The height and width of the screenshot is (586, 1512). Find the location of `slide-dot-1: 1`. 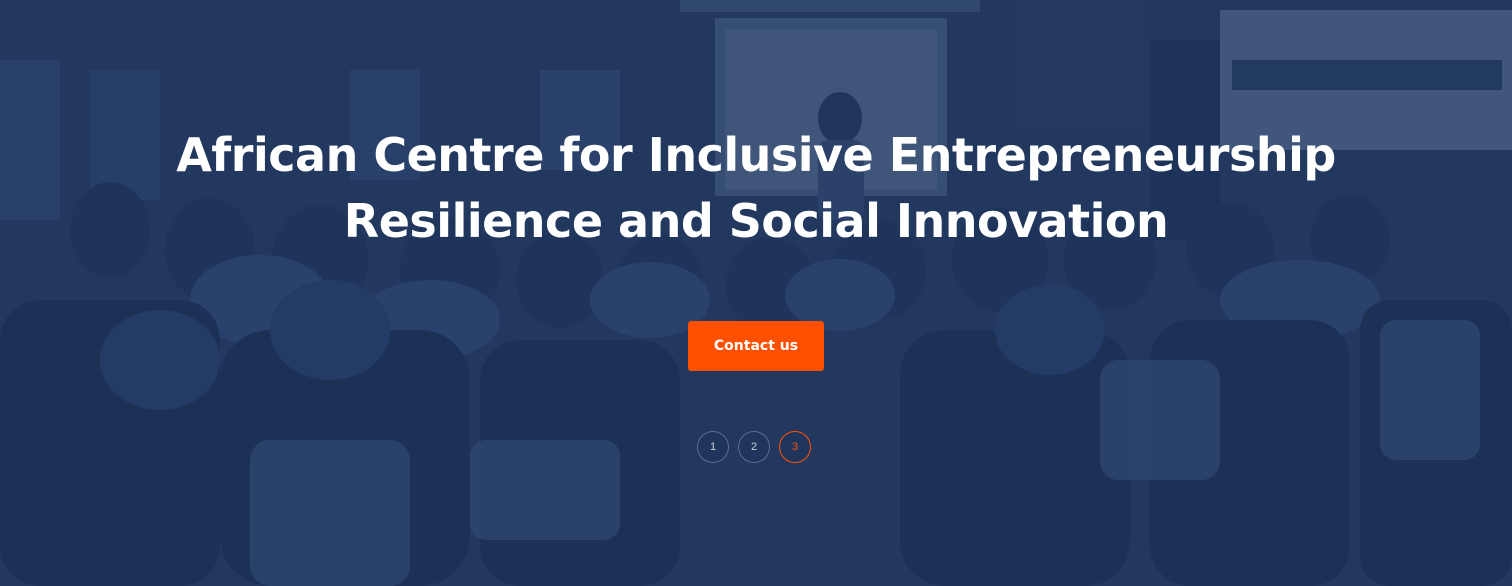

slide-dot-1: 1 is located at coordinates (713, 447).